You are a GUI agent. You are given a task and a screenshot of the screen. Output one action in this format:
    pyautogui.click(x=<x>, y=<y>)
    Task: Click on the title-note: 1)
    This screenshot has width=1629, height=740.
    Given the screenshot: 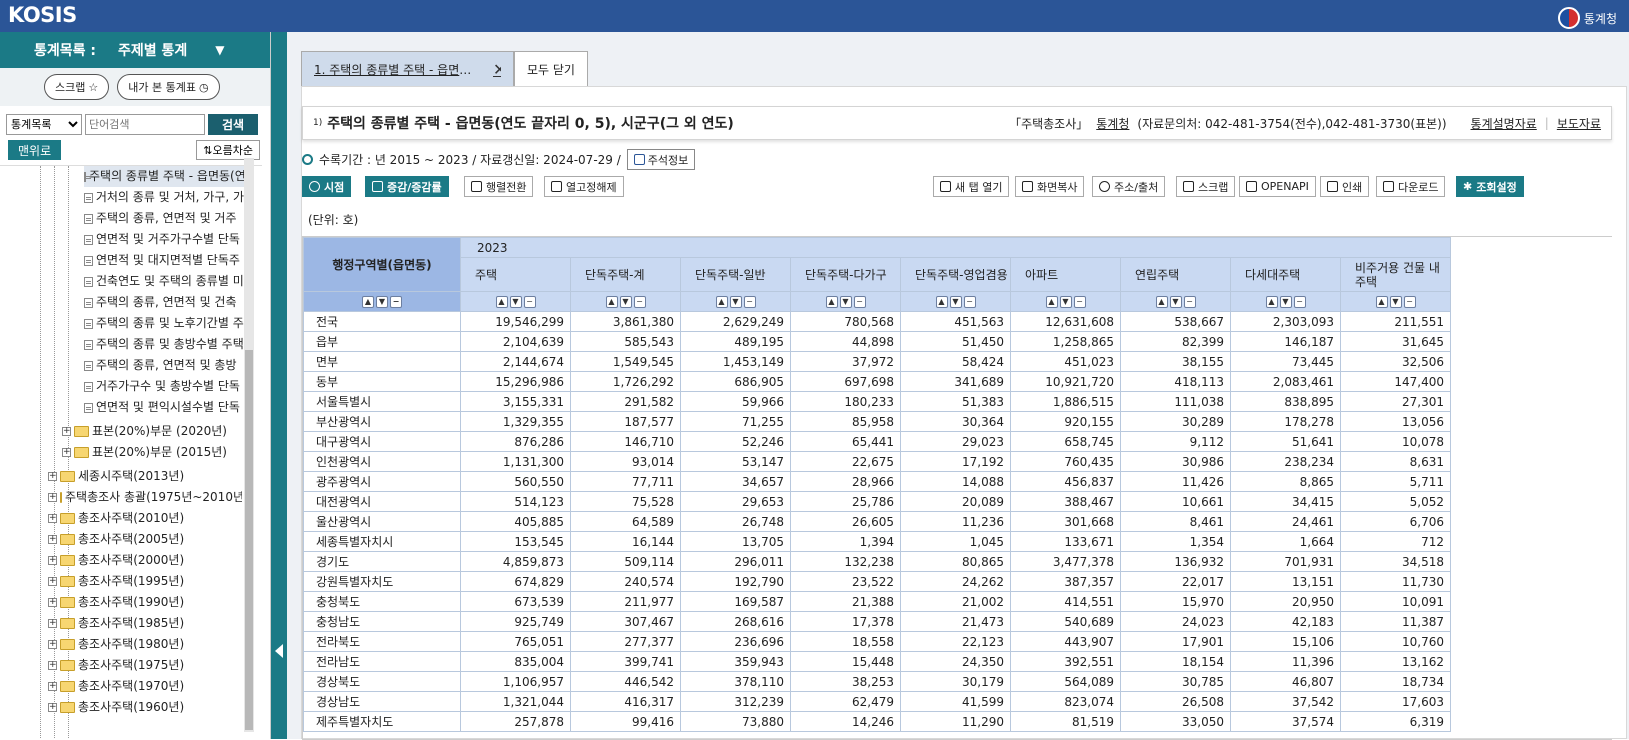 What is the action you would take?
    pyautogui.click(x=317, y=123)
    